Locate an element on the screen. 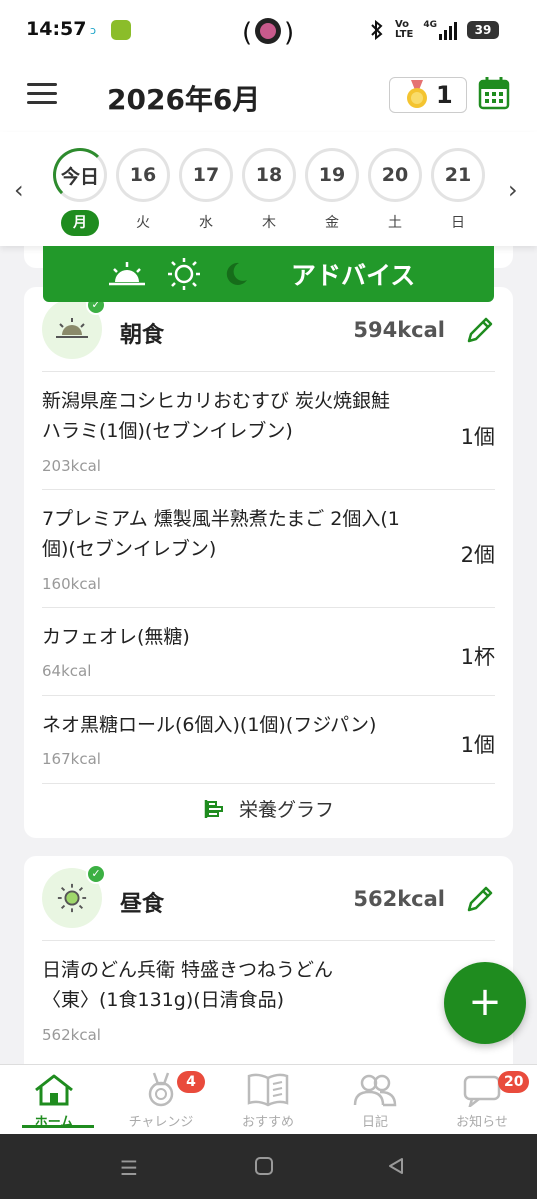 The width and height of the screenshot is (537, 1199). status-time: 14:57 is located at coordinates (56, 29).